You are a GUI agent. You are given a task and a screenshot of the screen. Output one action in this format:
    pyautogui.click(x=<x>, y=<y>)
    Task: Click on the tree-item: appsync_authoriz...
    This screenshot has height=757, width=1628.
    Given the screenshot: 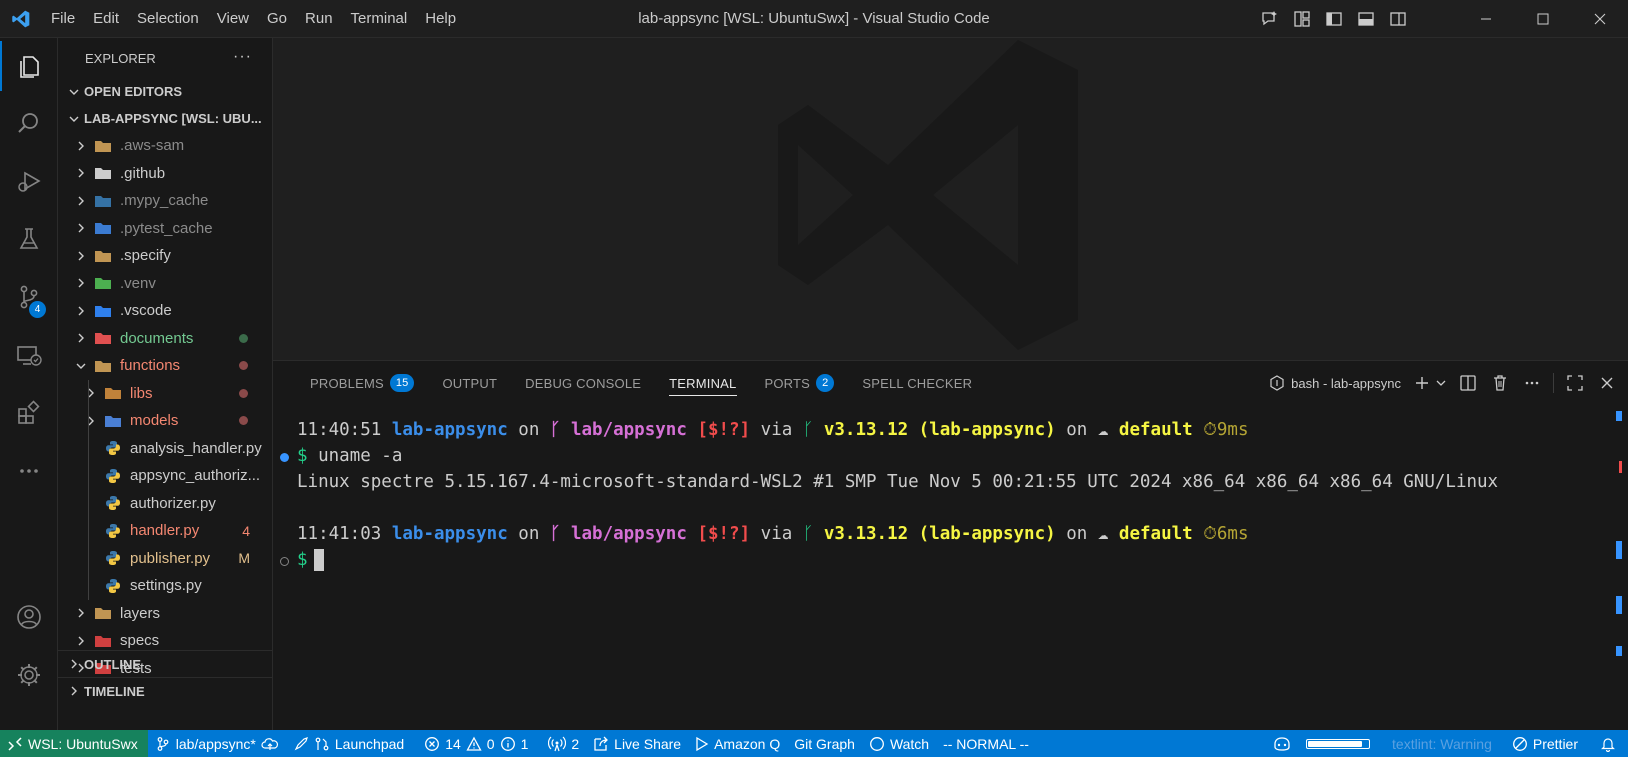 What is the action you would take?
    pyautogui.click(x=165, y=476)
    